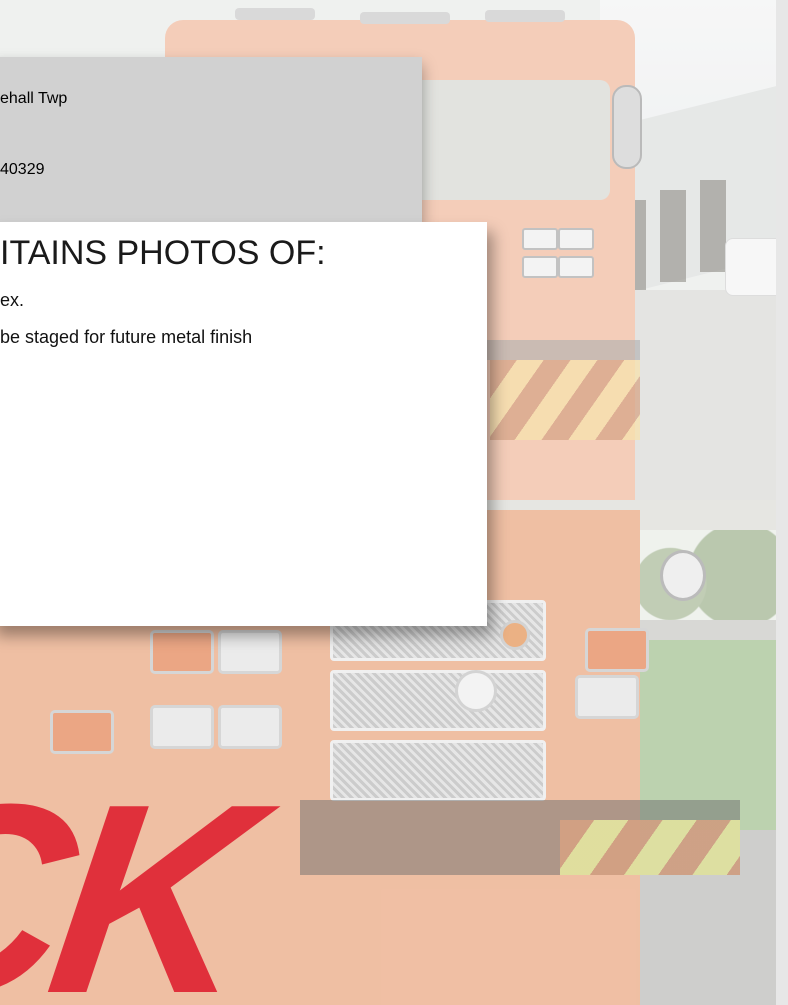 Image resolution: width=788 pixels, height=1005 pixels. I want to click on department-name: ehall Twp, so click(34, 98).